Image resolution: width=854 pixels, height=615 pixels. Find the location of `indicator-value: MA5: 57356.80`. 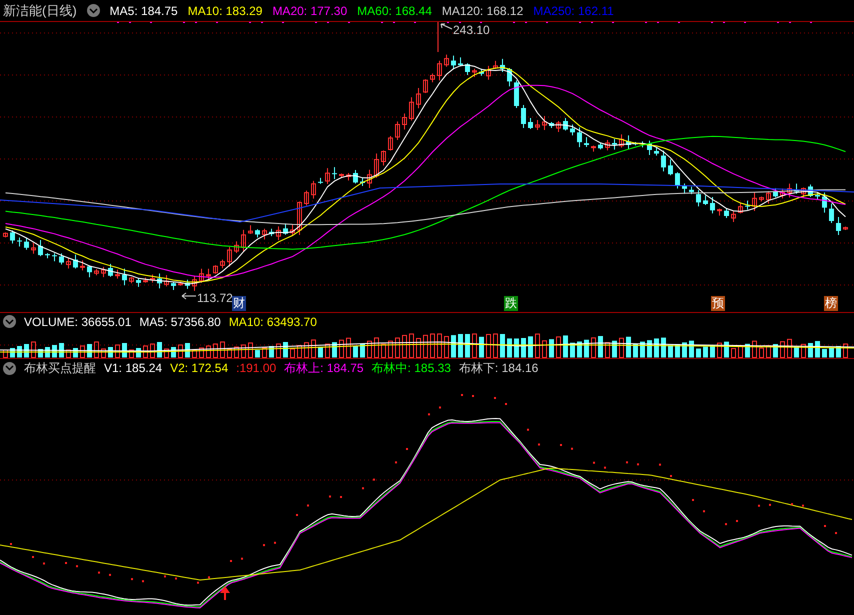

indicator-value: MA5: 57356.80 is located at coordinates (180, 322).